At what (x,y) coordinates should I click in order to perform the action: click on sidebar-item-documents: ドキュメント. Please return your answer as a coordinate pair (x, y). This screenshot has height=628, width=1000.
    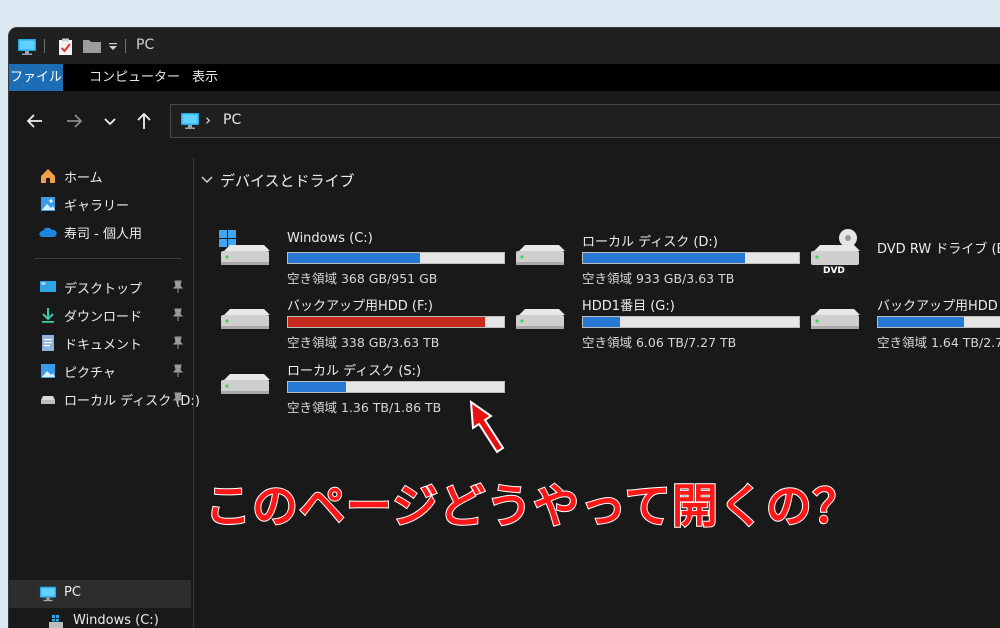
    Looking at the image, I should click on (100, 343).